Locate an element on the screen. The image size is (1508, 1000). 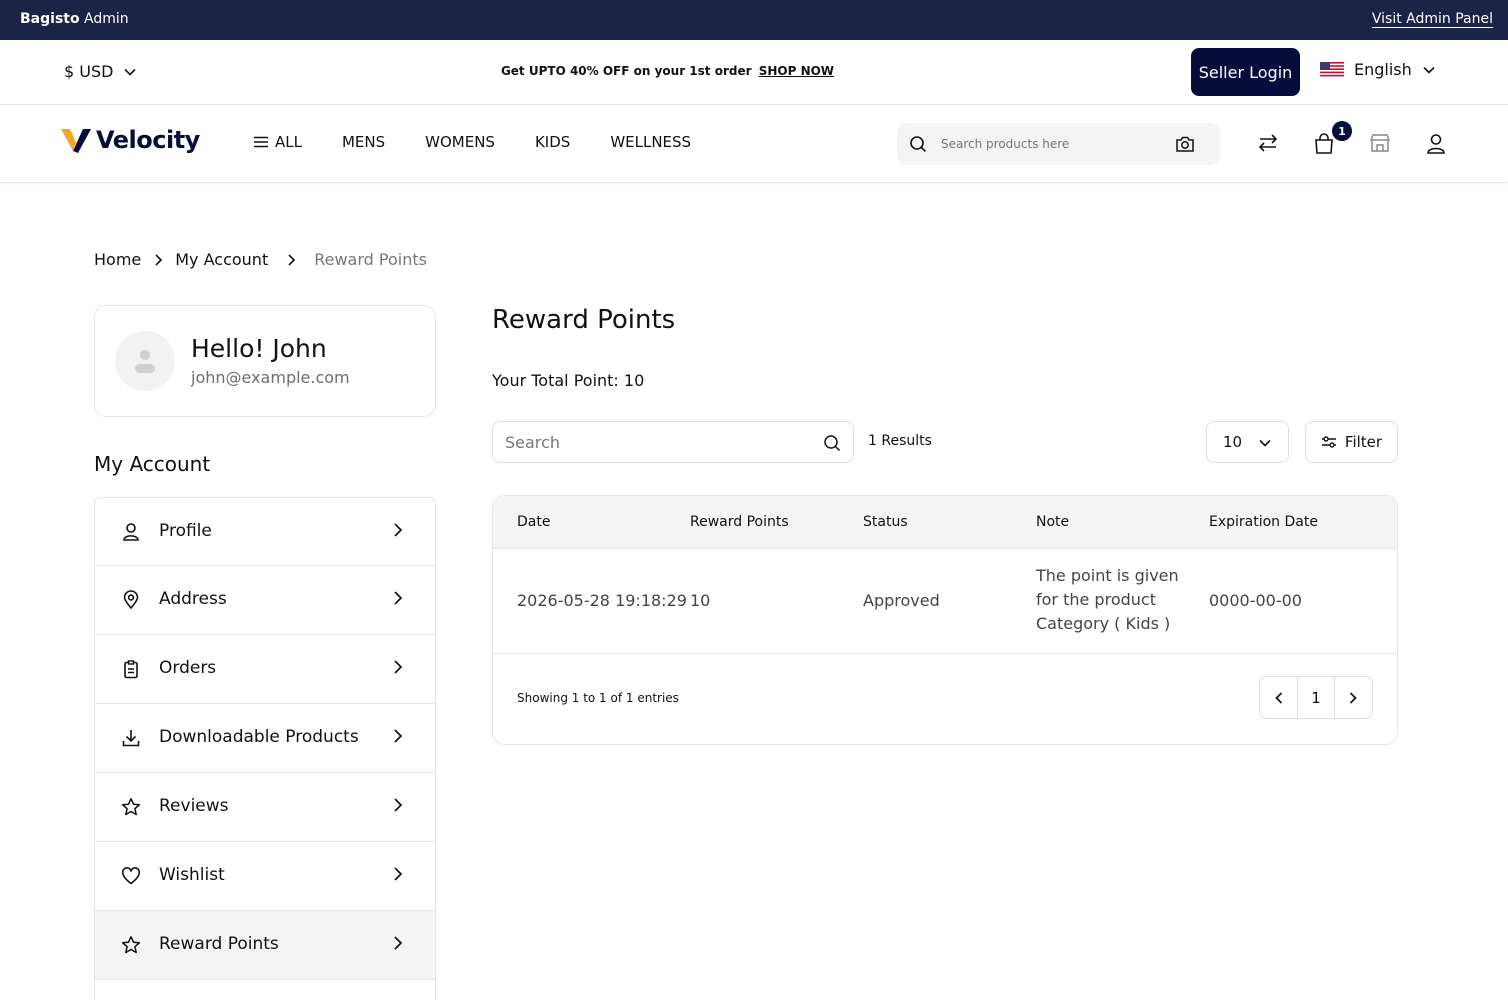
next-page-button is located at coordinates (1353, 697).